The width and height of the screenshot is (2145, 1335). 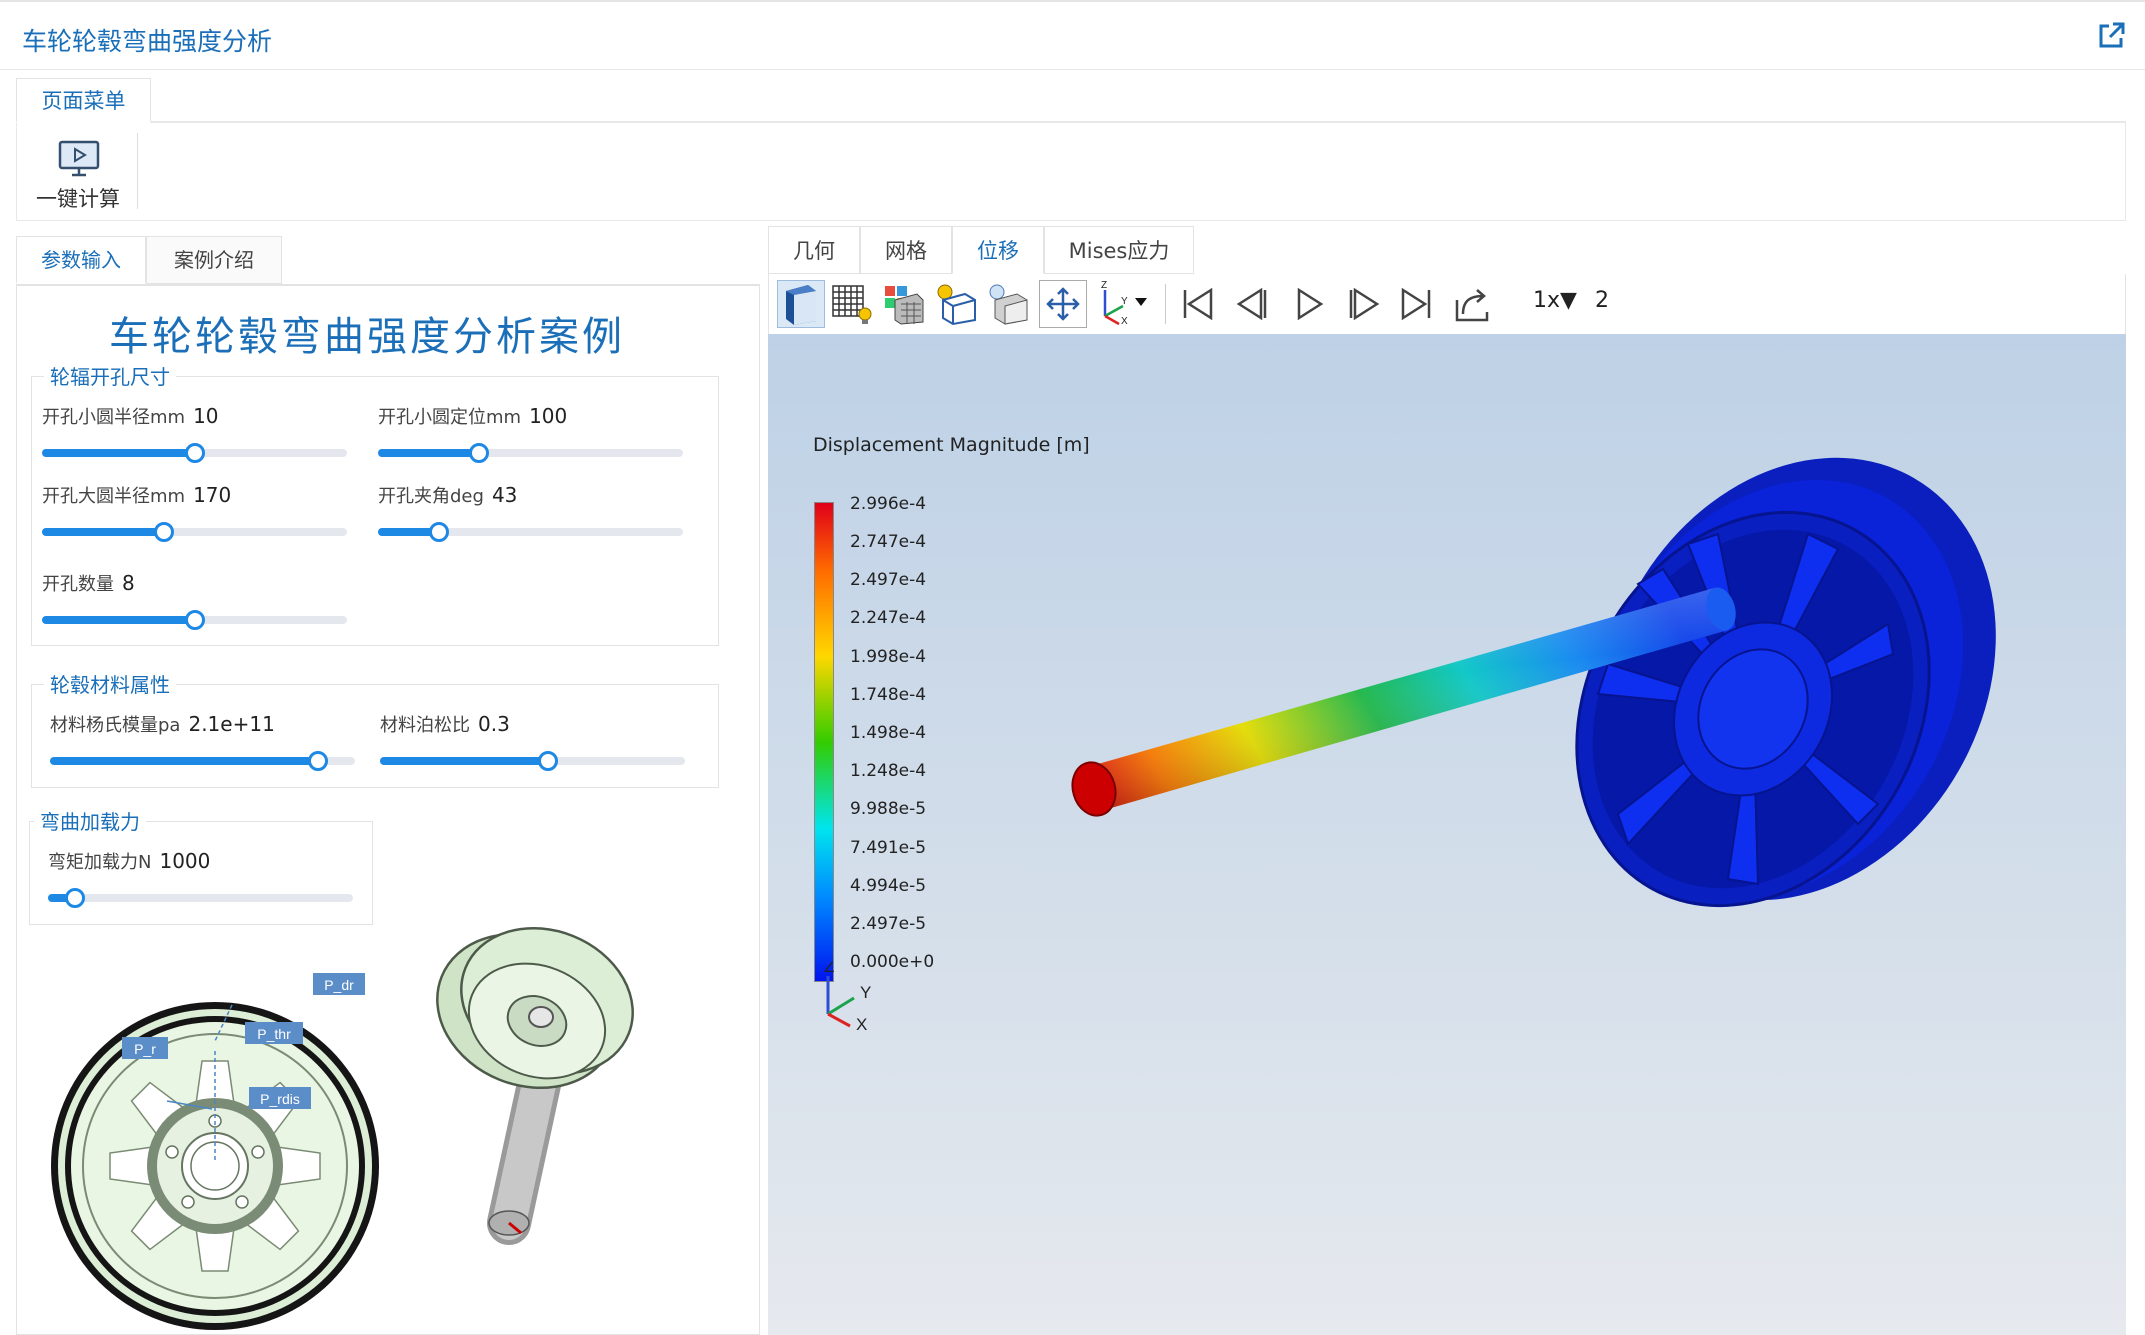 I want to click on group-title: 轮毂材料属性, so click(x=110, y=683).